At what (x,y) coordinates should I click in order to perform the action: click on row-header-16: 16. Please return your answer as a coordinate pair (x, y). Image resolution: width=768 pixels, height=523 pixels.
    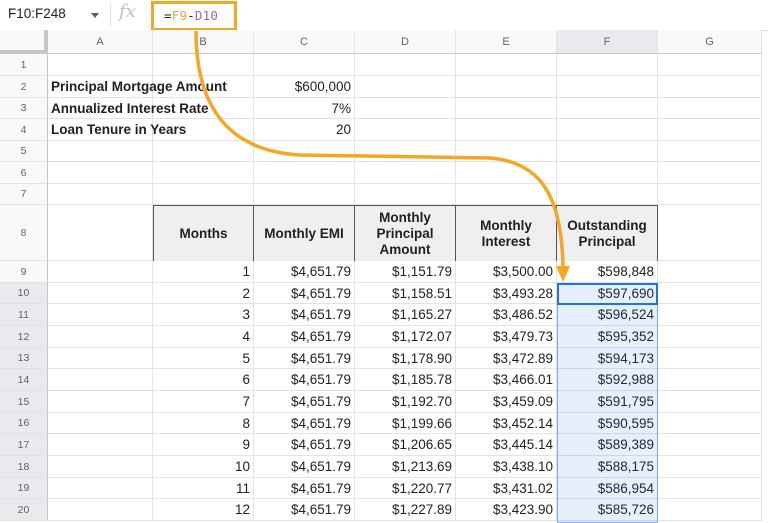
    Looking at the image, I should click on (24, 423).